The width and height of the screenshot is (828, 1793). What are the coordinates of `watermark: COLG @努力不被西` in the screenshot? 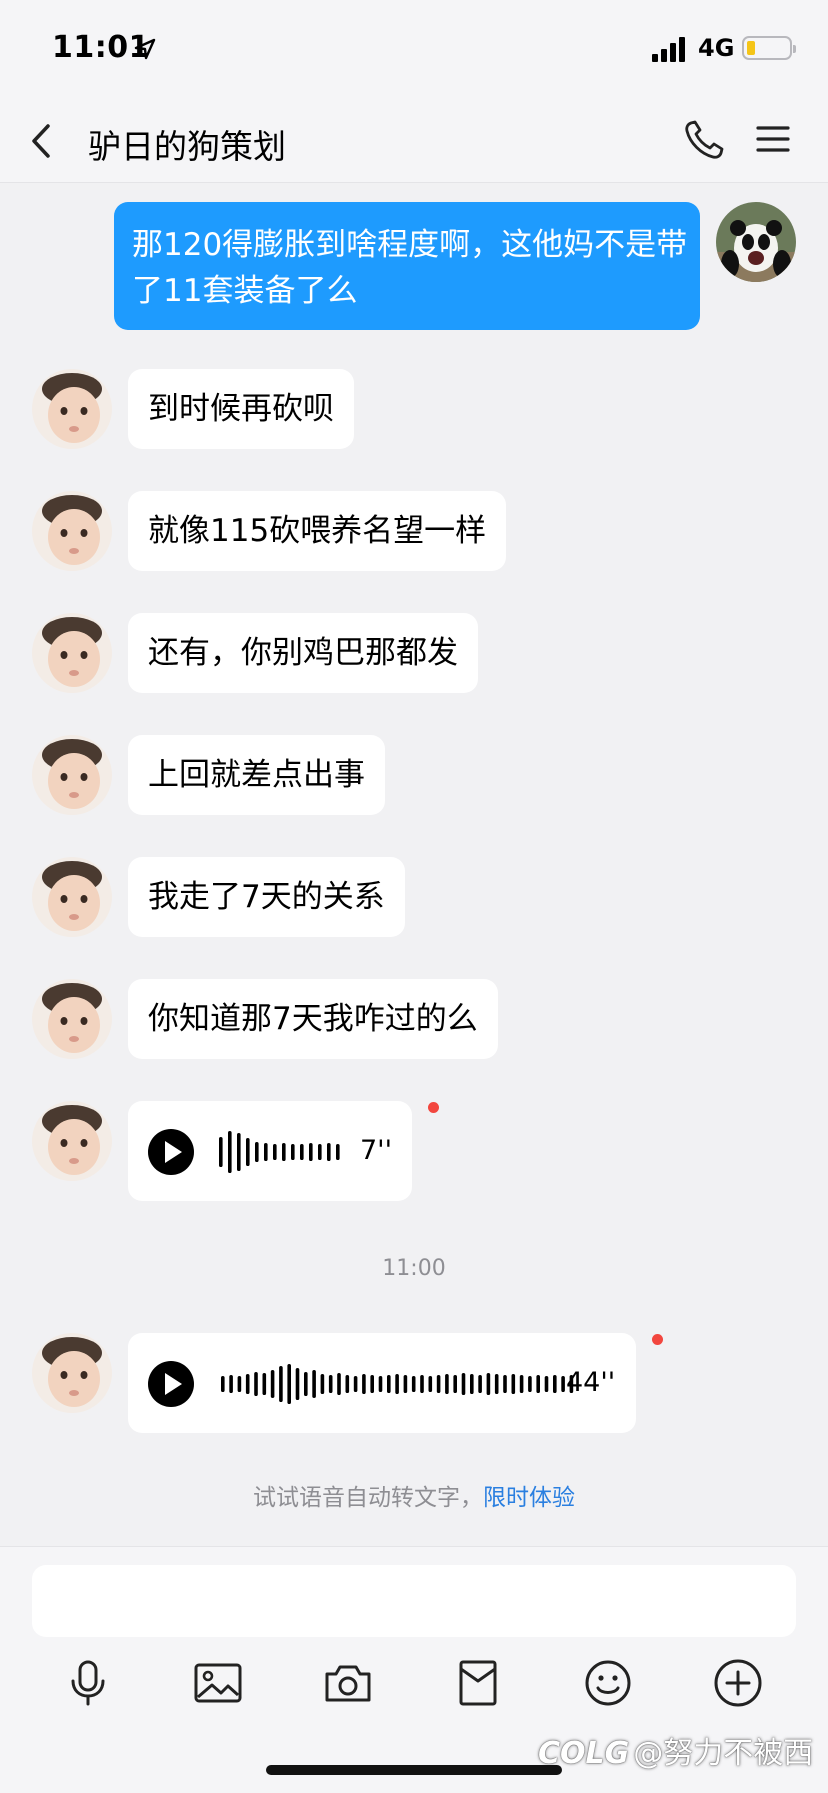 It's located at (675, 1750).